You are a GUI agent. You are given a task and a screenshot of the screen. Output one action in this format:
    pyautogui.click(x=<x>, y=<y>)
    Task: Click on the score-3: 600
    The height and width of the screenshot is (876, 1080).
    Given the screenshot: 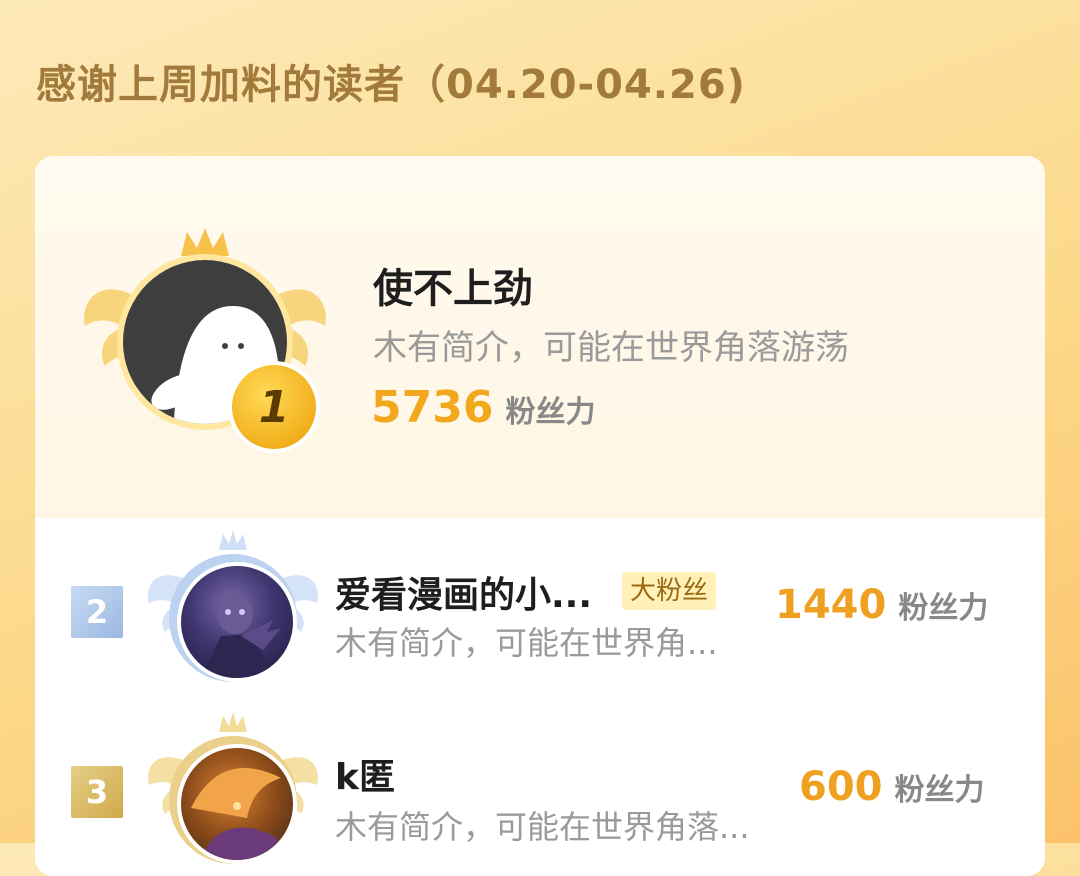 What is the action you would take?
    pyautogui.click(x=841, y=787)
    